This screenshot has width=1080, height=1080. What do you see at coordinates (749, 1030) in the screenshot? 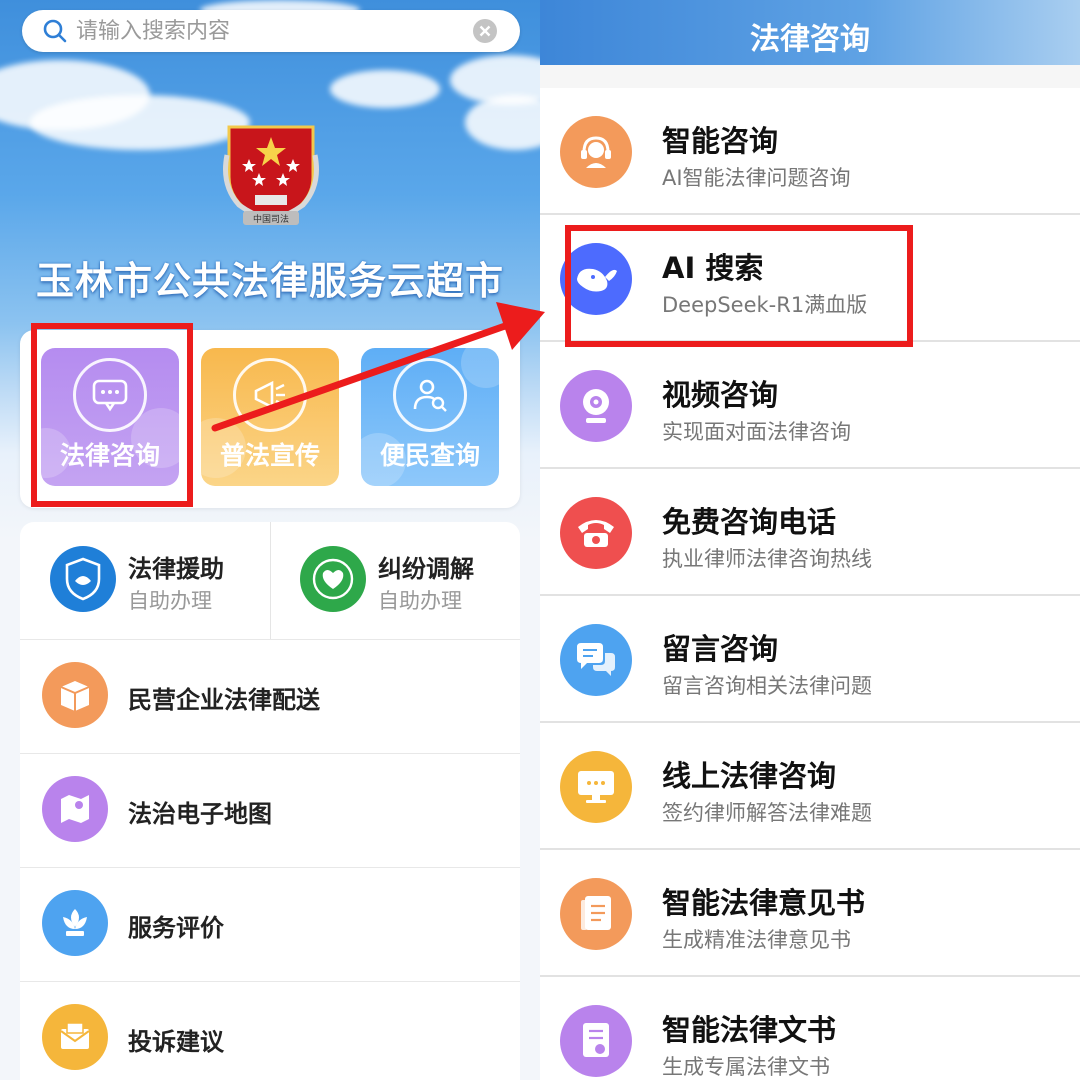
I see `item-title: 智能法律文书` at bounding box center [749, 1030].